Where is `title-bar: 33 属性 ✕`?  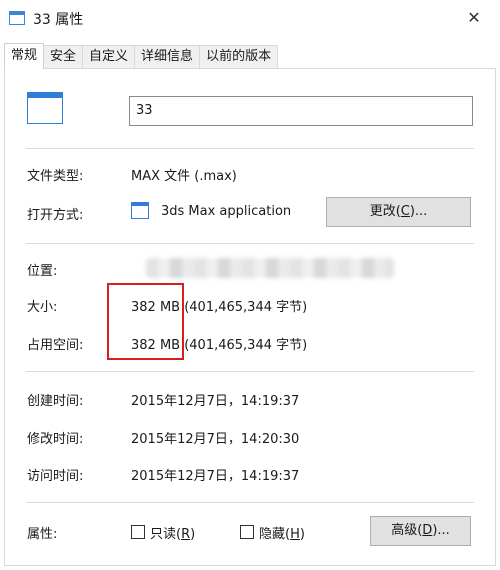
title-bar: 33 属性 ✕ is located at coordinates (250, 18).